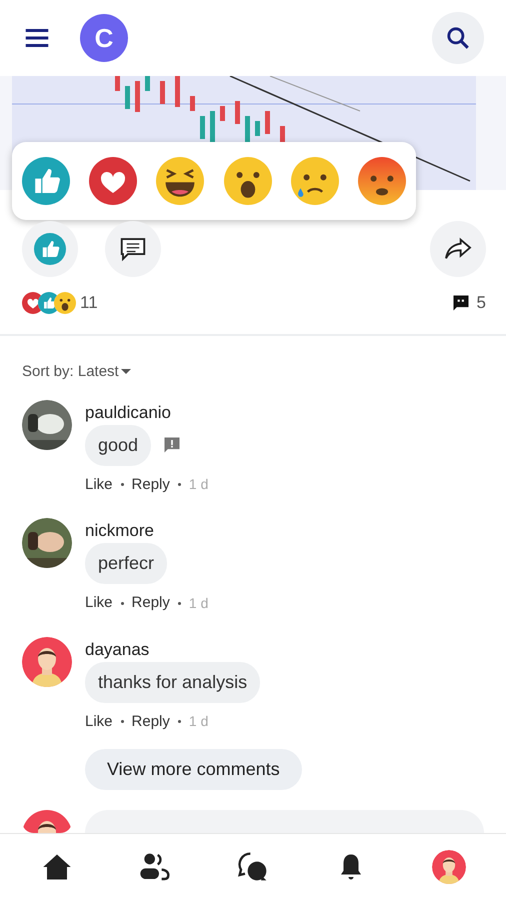  What do you see at coordinates (284, 821) in the screenshot?
I see `comment-input` at bounding box center [284, 821].